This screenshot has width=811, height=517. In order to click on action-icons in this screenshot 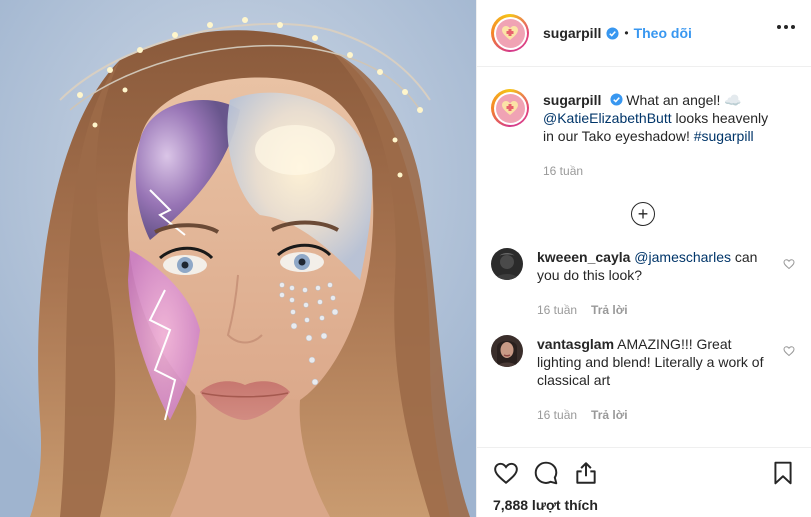, I will do `click(644, 473)`.